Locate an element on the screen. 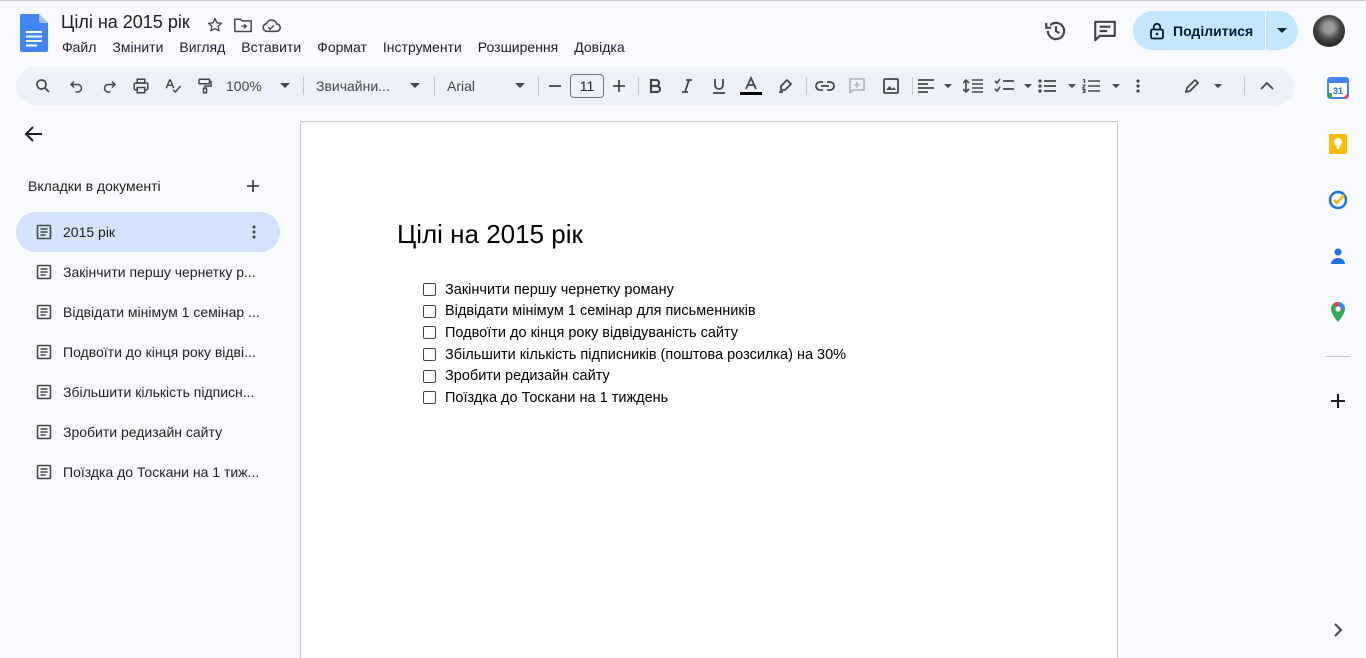  search-menus-icon is located at coordinates (43, 86).